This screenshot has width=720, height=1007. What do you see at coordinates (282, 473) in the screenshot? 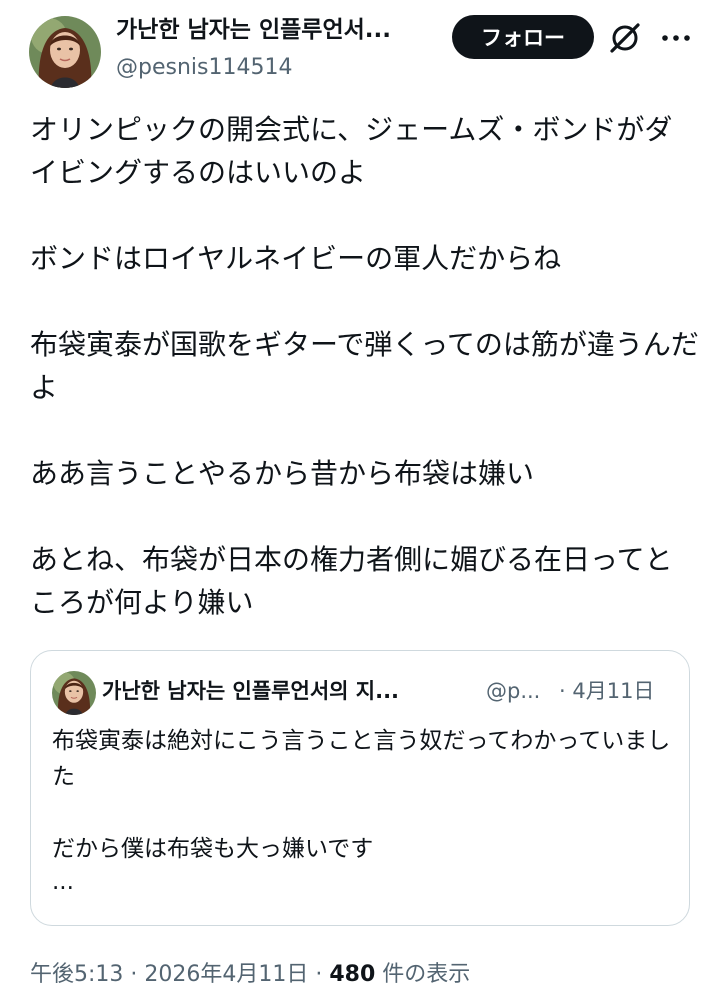
I see `tweet-paragraph: ああ言うことやるから昔から布袋は嫌い` at bounding box center [282, 473].